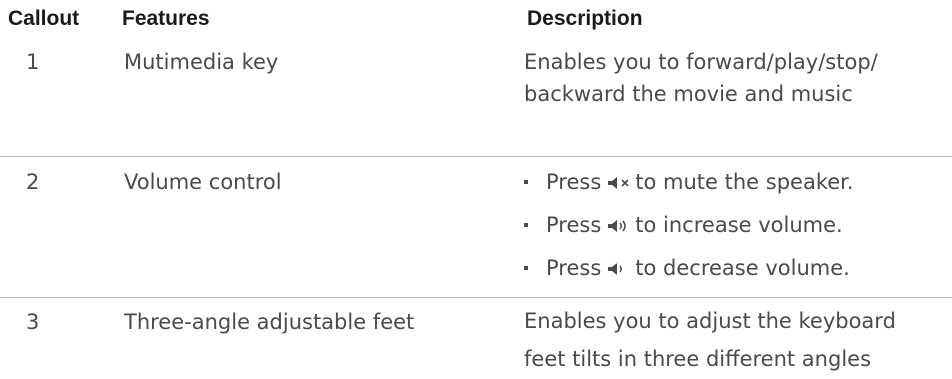  Describe the element at coordinates (33, 62) in the screenshot. I see `callout-number: 1` at that location.